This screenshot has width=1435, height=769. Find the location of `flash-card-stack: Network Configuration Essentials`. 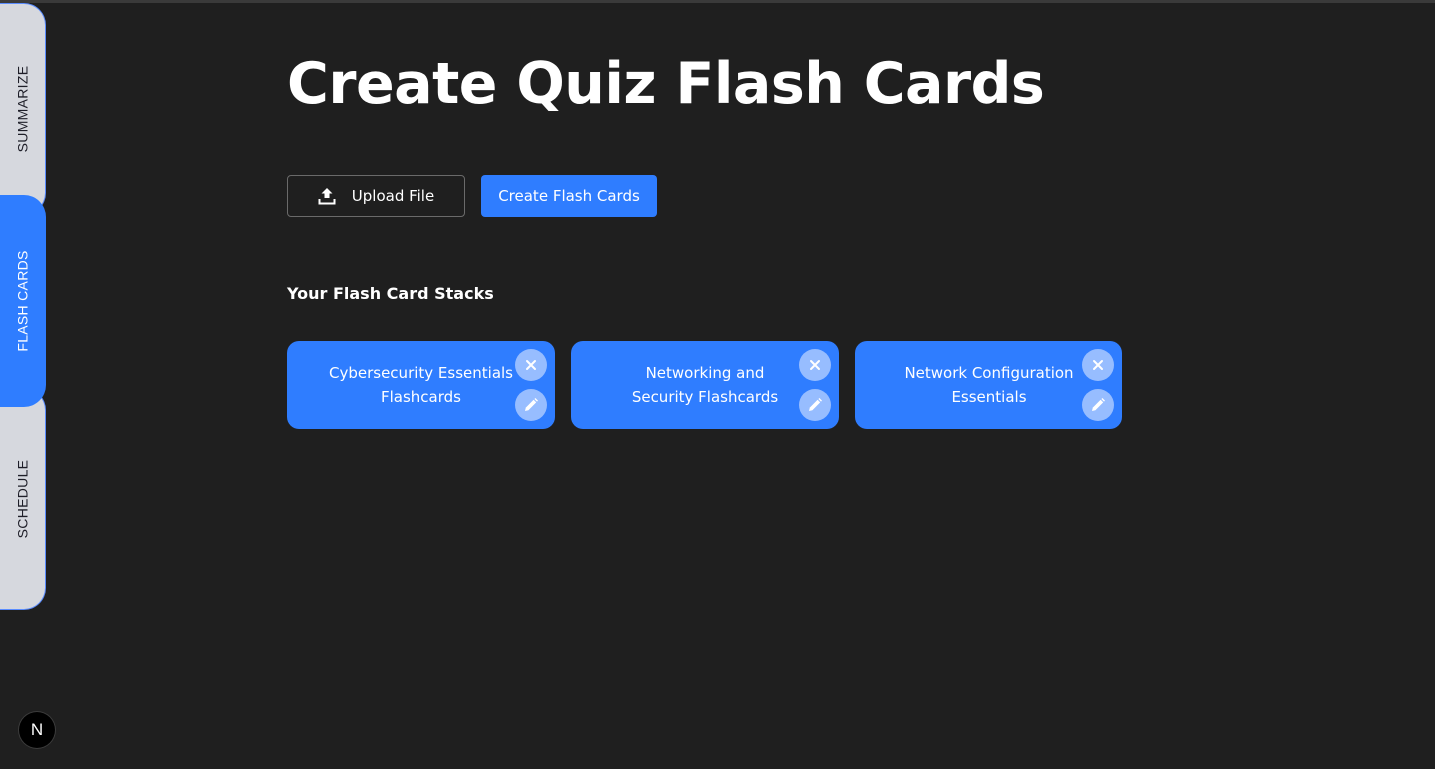

flash-card-stack: Network Configuration Essentials is located at coordinates (988, 385).